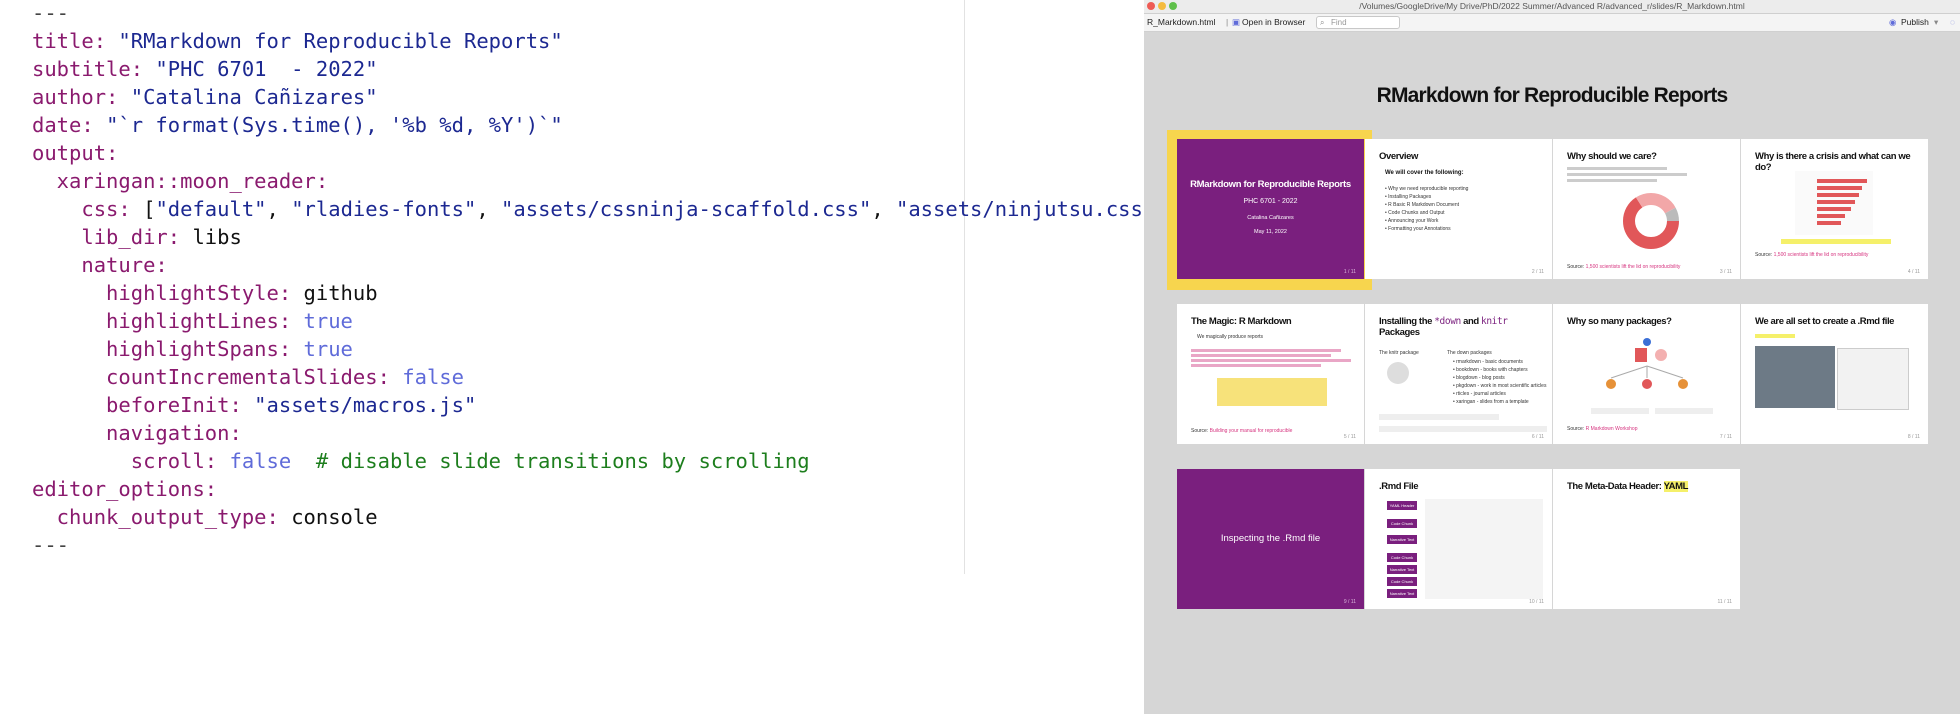 This screenshot has width=1960, height=714. Describe the element at coordinates (1241, 321) in the screenshot. I see `slide-title: The Magic: R Markdown` at that location.